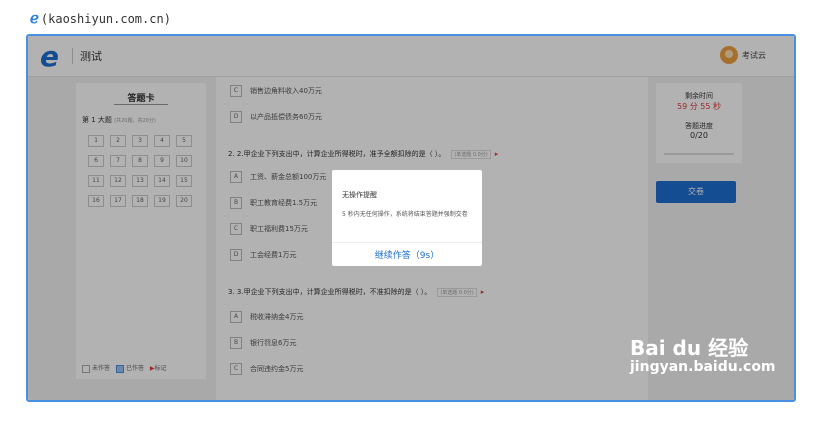 The width and height of the screenshot is (819, 421). What do you see at coordinates (34, 18) in the screenshot?
I see `exam-cloud-logo-icon: ℯ` at bounding box center [34, 18].